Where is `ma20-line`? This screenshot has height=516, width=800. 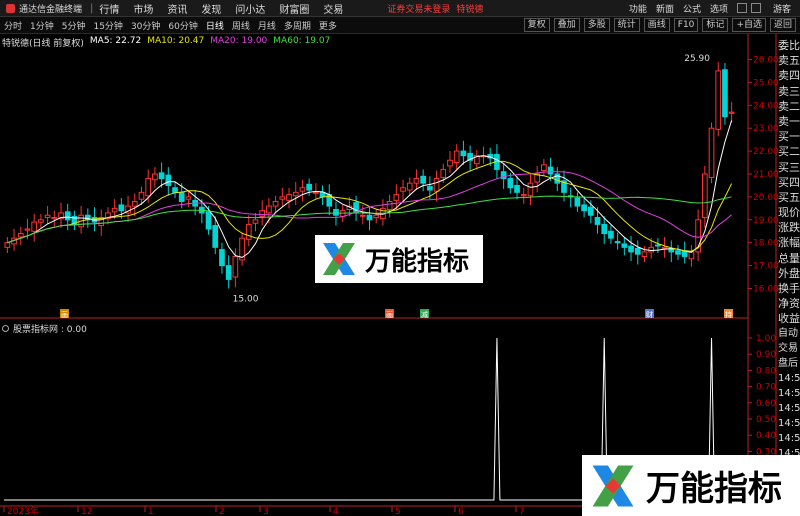
ma20-line is located at coordinates (369, 207).